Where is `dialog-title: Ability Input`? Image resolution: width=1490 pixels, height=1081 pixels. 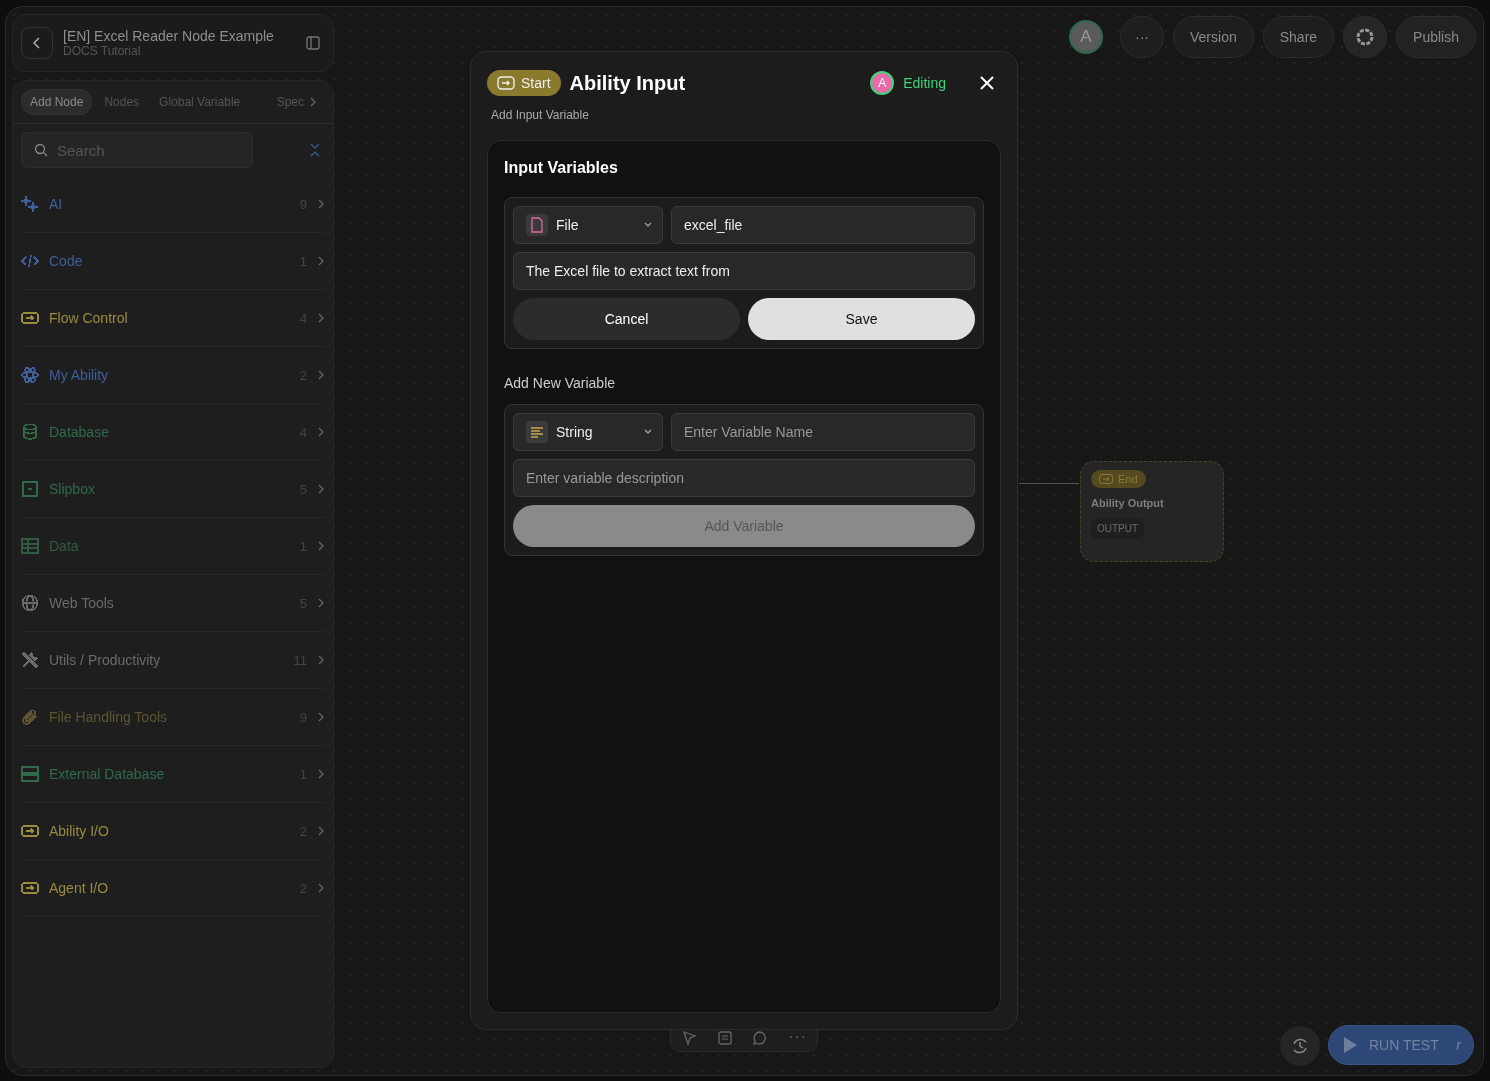 dialog-title: Ability Input is located at coordinates (628, 83).